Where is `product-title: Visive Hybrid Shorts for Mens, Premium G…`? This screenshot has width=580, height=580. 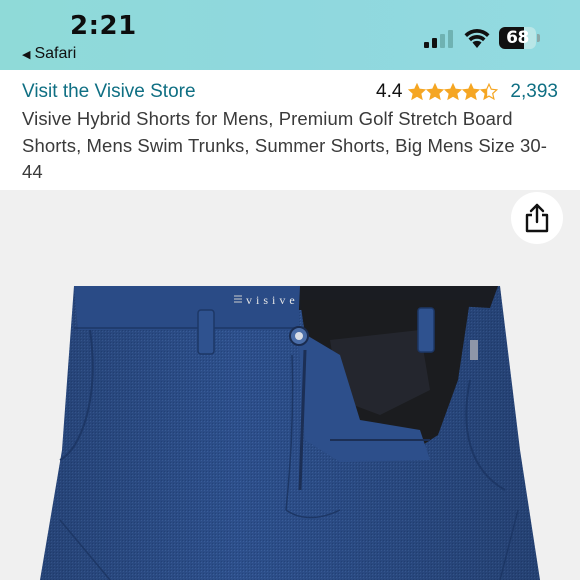 product-title: Visive Hybrid Shorts for Mens, Premium G… is located at coordinates (284, 145).